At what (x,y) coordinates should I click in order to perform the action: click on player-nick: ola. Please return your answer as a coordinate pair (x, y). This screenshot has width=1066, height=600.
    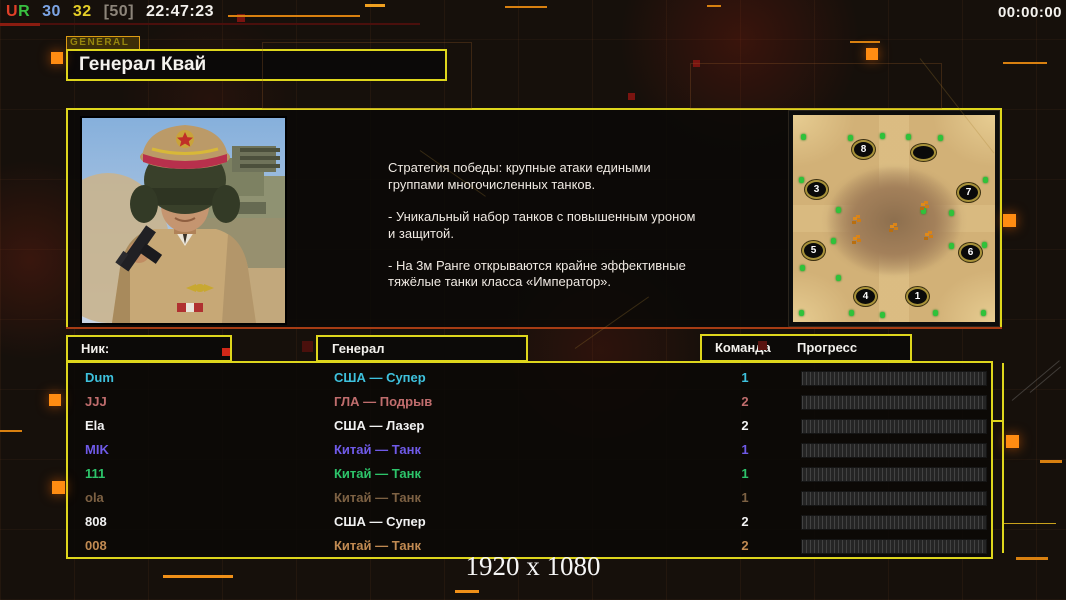
    Looking at the image, I should click on (94, 497).